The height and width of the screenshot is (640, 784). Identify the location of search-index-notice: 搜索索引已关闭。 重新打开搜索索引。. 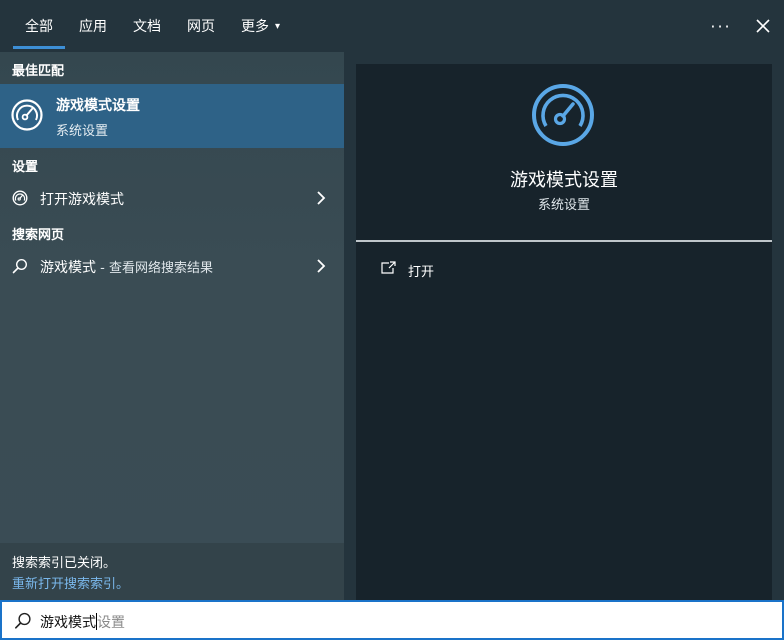
(172, 571).